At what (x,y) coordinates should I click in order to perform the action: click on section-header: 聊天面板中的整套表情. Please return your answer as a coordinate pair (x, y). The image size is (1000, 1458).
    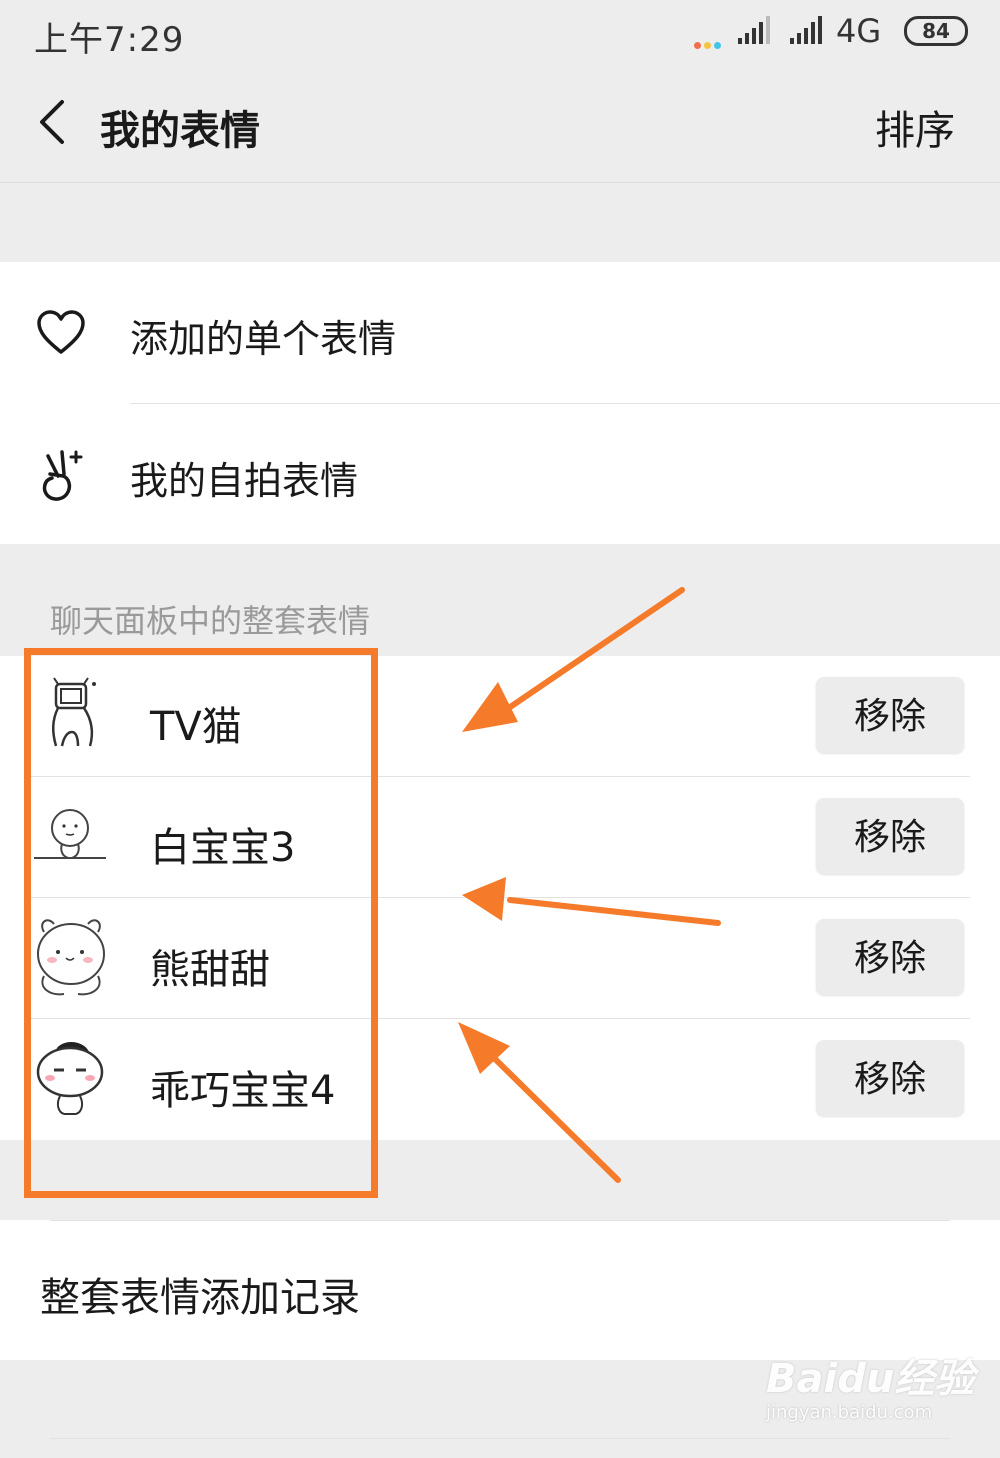
    Looking at the image, I should click on (210, 621).